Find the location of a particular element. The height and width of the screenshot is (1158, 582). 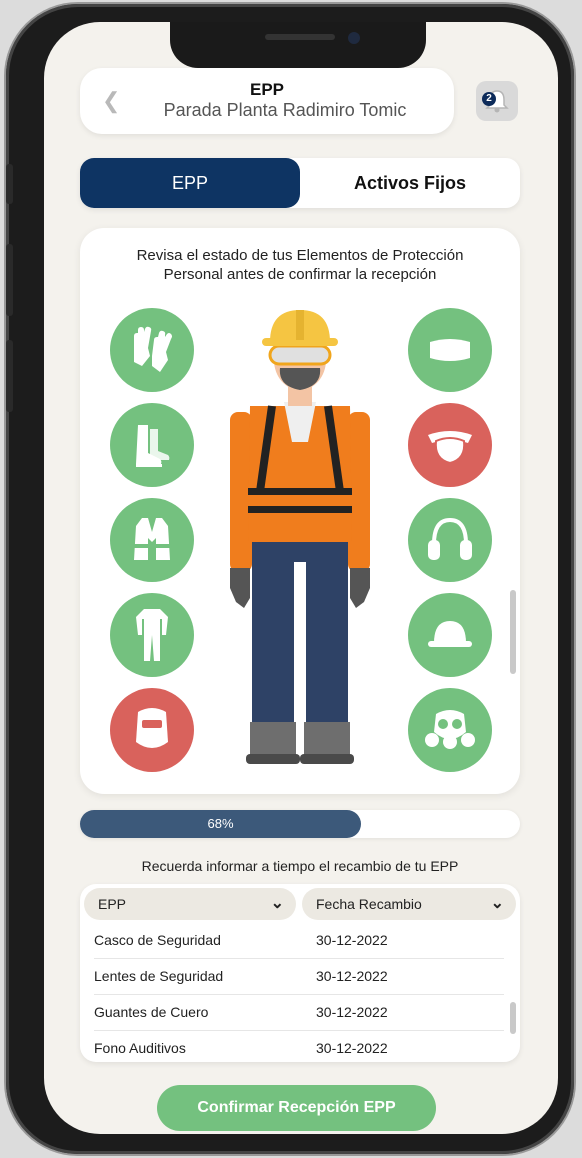

welding-mask-button is located at coordinates (152, 730).